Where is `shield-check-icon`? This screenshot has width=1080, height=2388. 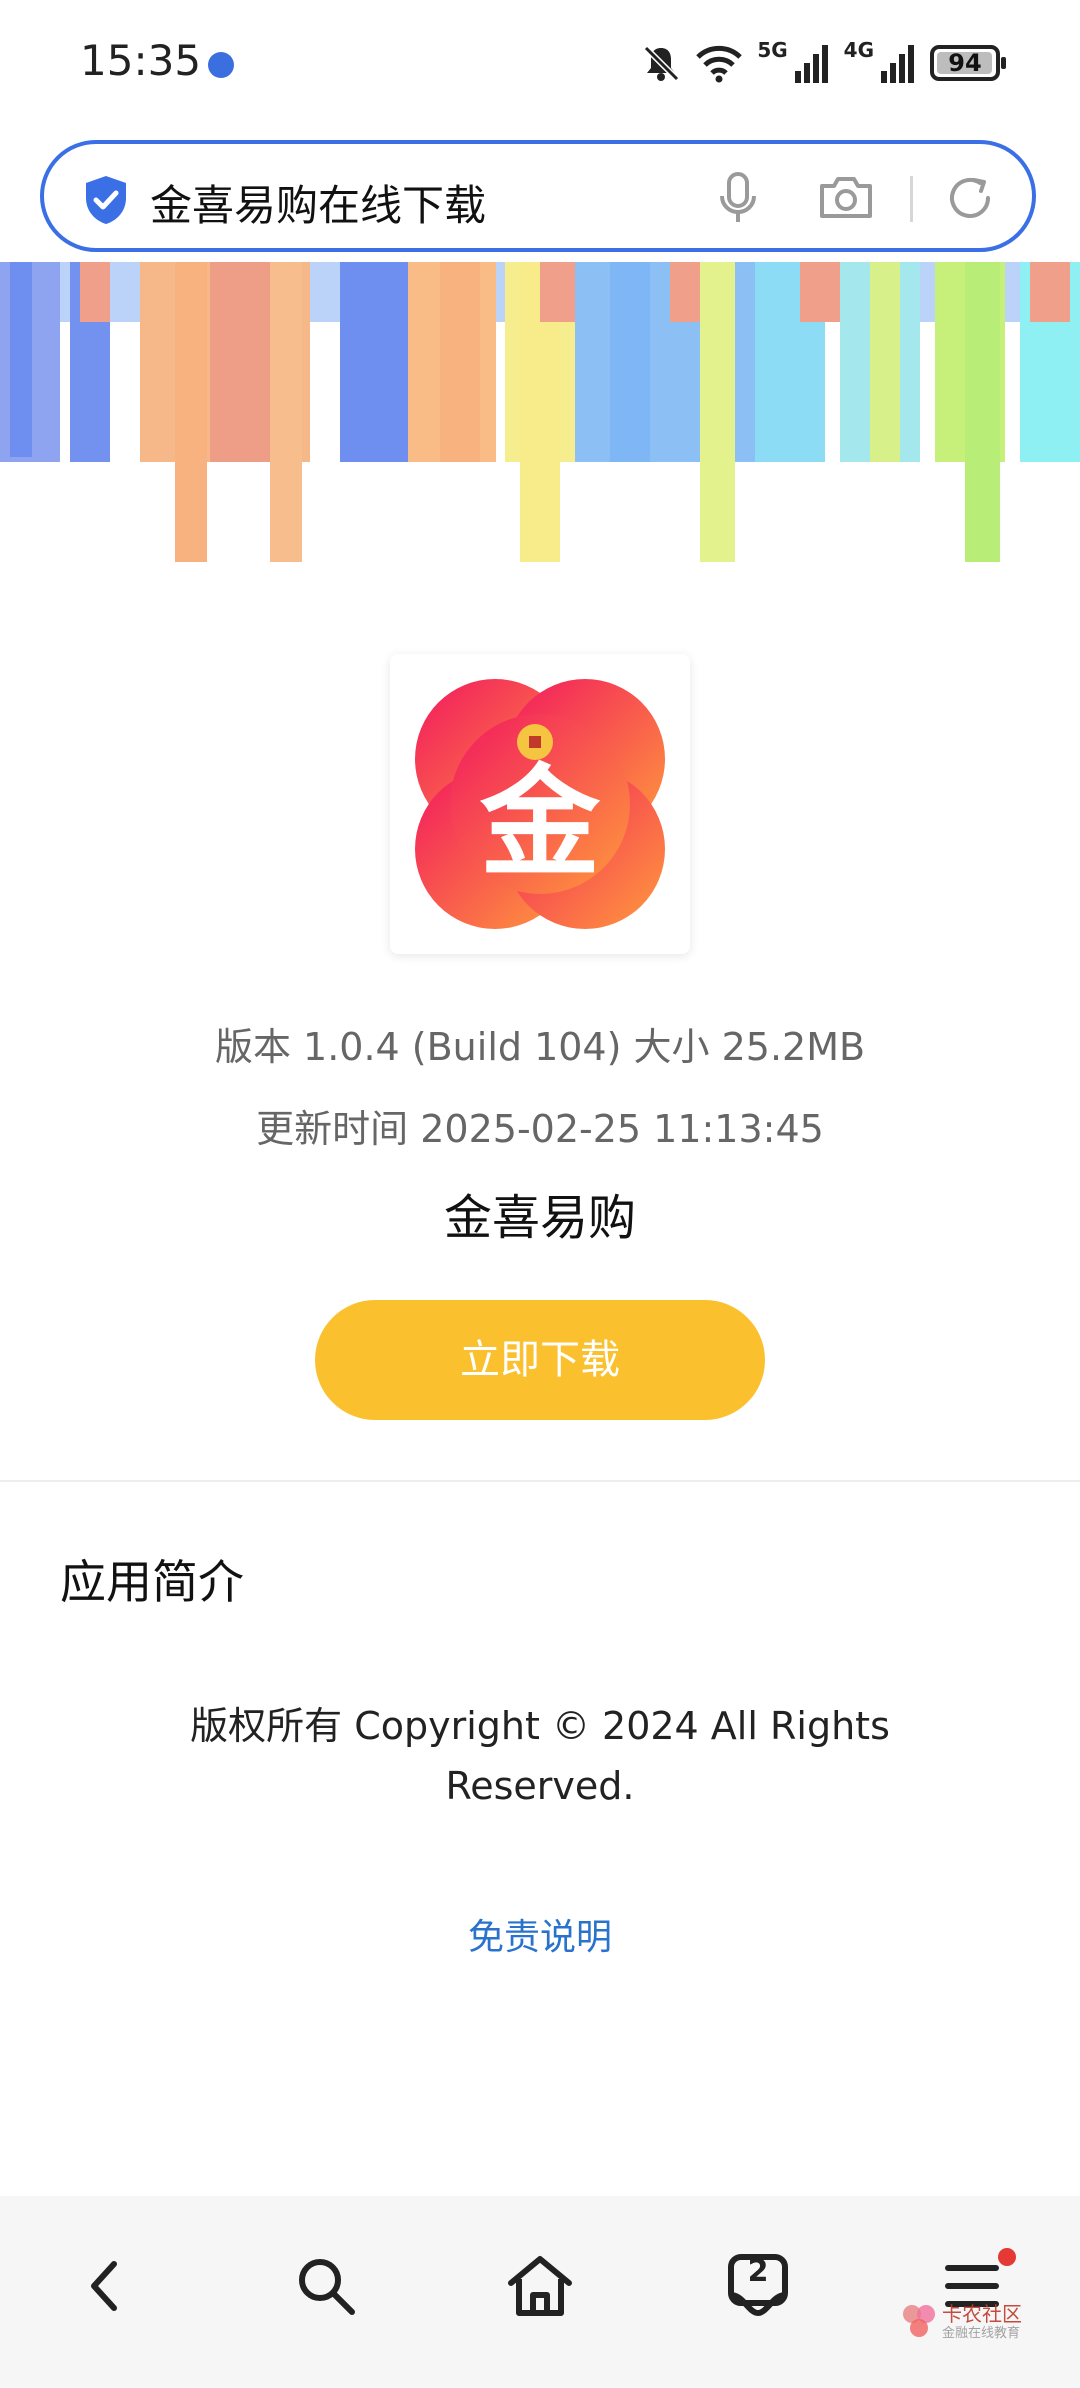
shield-check-icon is located at coordinates (106, 200).